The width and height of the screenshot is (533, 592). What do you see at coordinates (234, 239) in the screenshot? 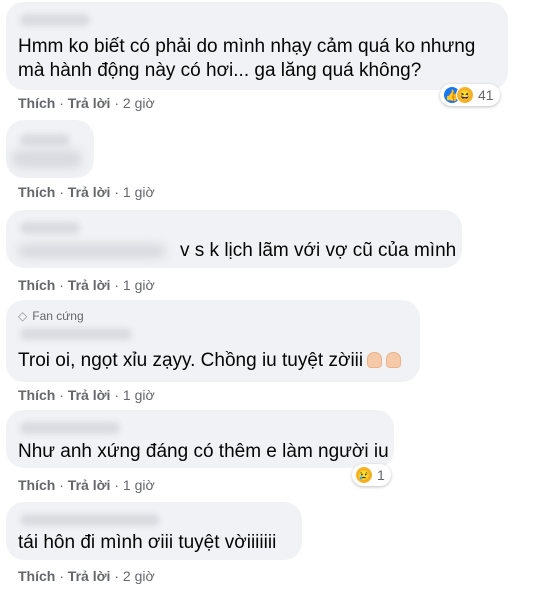
I see `comment-bubble: v s k lịch lãm với vợ cũ của mình` at bounding box center [234, 239].